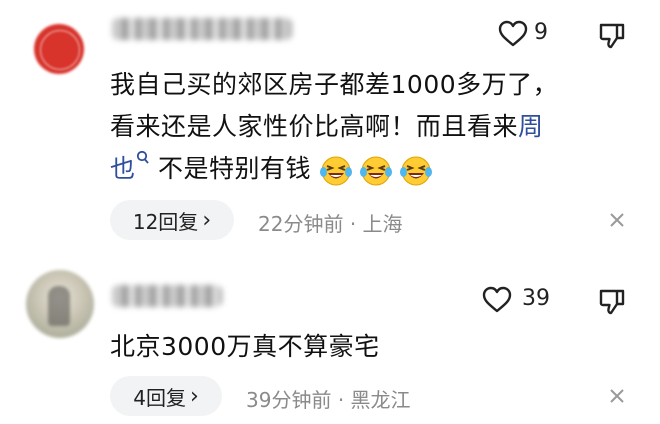  I want to click on comment-1-line-3: 也 不是特别有钱, so click(334, 169).